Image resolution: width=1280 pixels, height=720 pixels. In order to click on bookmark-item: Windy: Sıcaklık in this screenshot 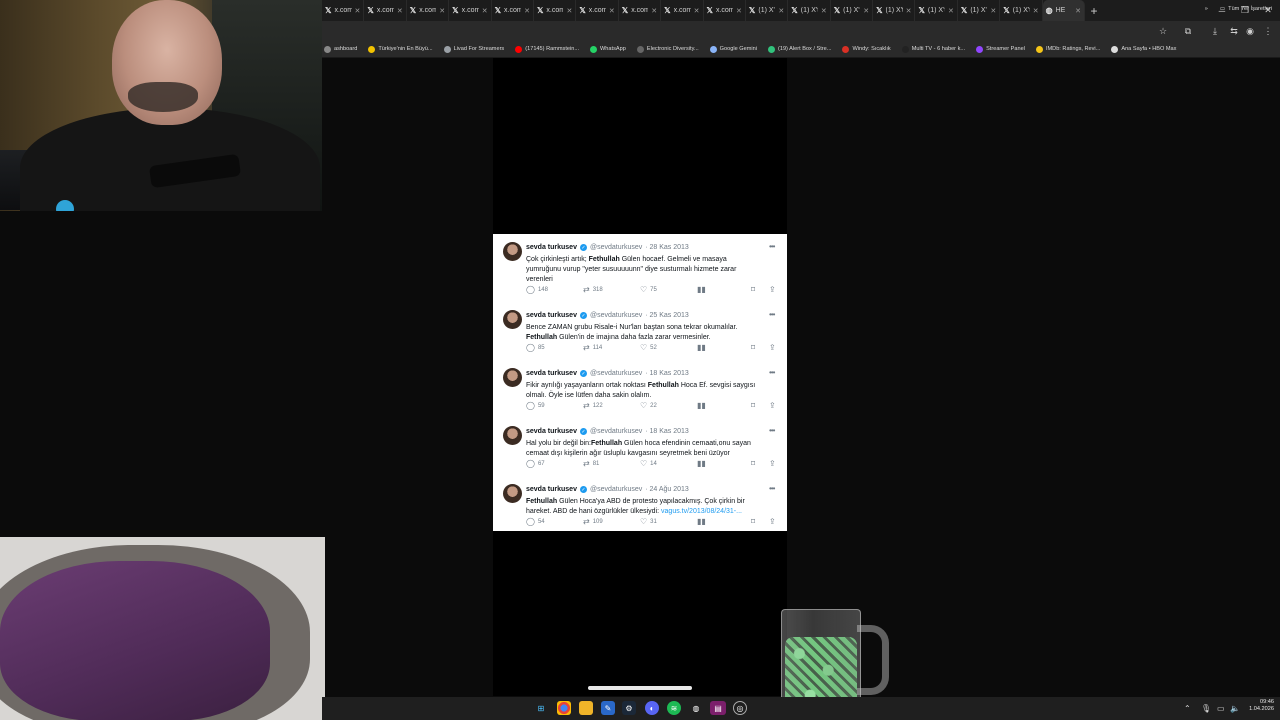, I will do `click(866, 49)`.